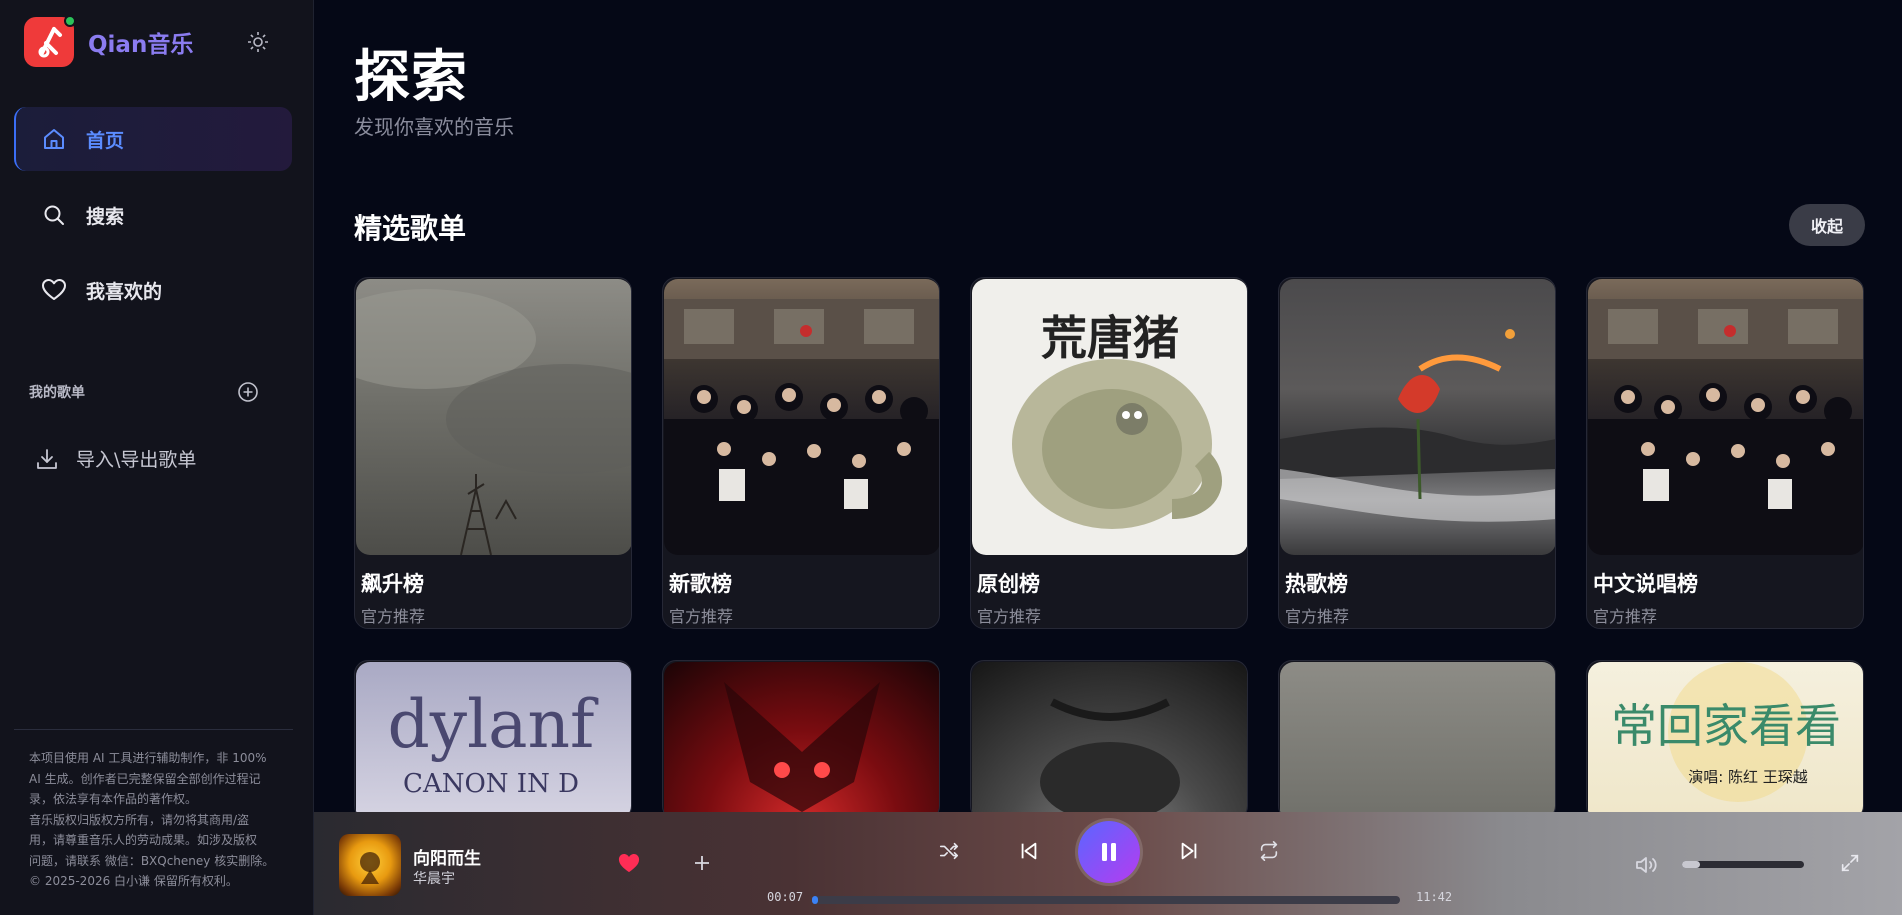 This screenshot has width=1902, height=915. I want to click on page-title: 探索, so click(411, 77).